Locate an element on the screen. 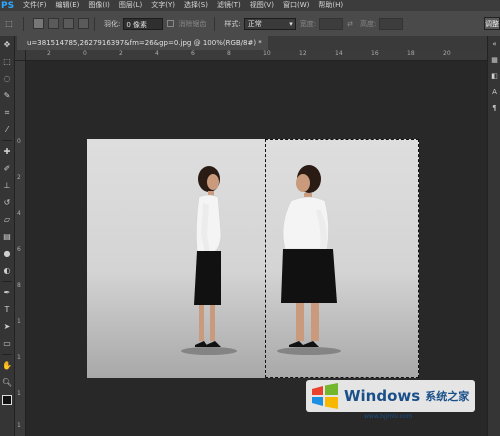 The width and height of the screenshot is (500, 436). menu-file: 文件(F) is located at coordinates (35, 5).